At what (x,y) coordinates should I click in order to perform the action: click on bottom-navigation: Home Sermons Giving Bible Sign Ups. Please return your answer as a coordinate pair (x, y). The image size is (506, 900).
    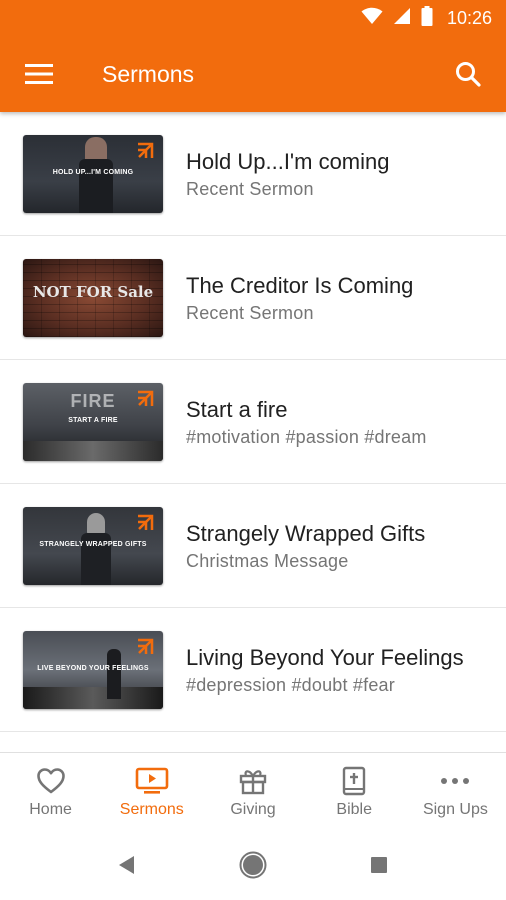
    Looking at the image, I should click on (253, 791).